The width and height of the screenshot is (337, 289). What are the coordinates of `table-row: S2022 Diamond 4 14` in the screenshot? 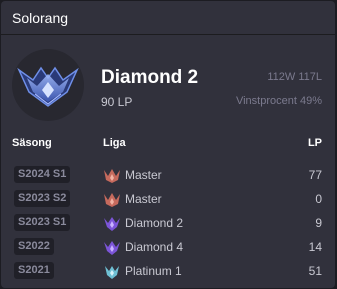 It's located at (168, 248).